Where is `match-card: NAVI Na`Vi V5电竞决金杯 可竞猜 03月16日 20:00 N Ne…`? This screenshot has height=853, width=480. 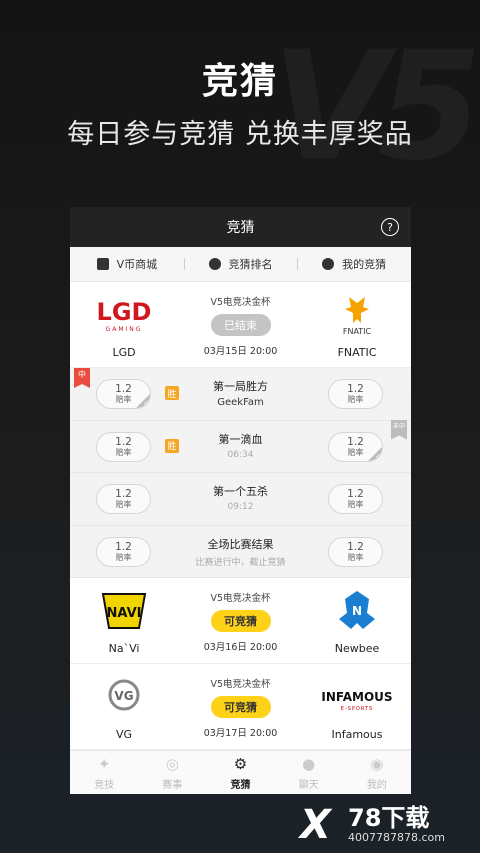
match-card: NAVI Na`Vi V5电竞决金杯 可竞猜 03月16日 20:00 N Ne… is located at coordinates (240, 621).